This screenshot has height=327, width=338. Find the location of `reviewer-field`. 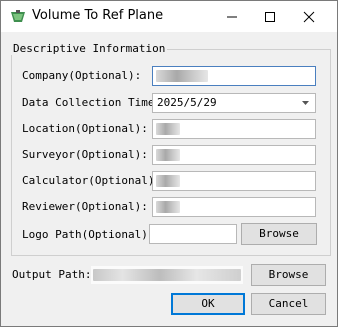

reviewer-field is located at coordinates (234, 207).